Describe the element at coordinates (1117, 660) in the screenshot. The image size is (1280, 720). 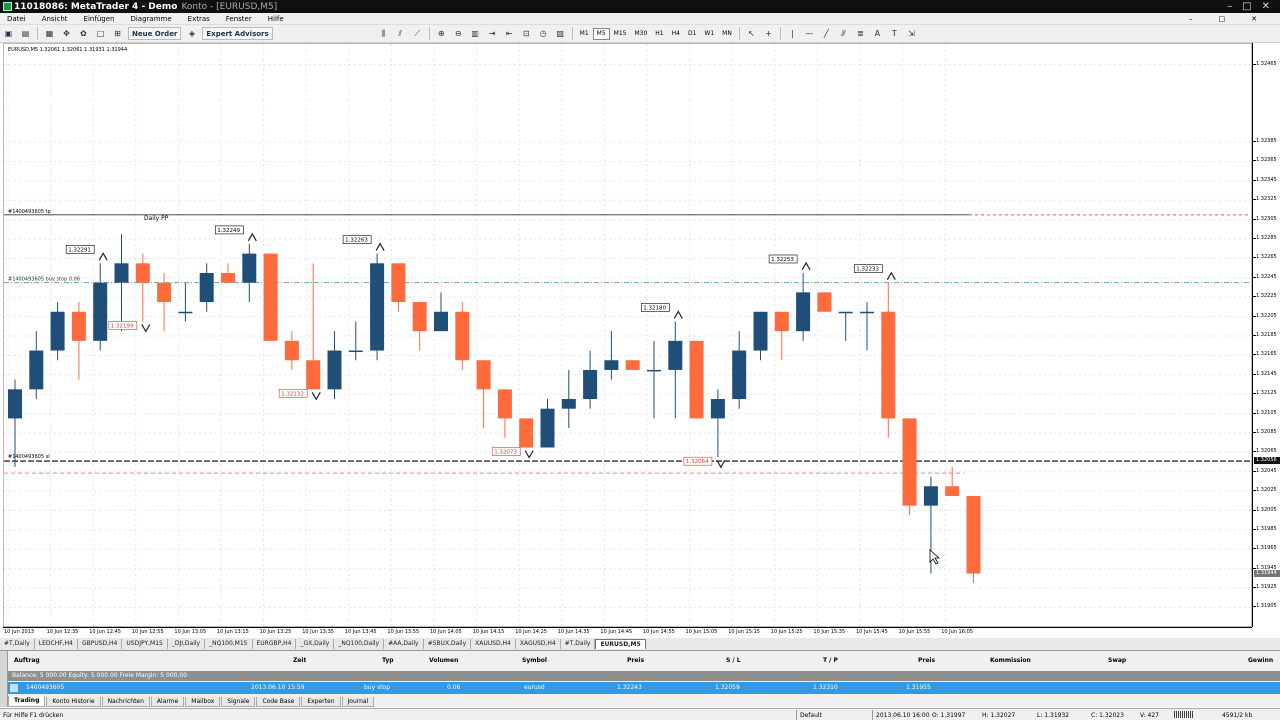
I see `col-swap: Swap` at that location.